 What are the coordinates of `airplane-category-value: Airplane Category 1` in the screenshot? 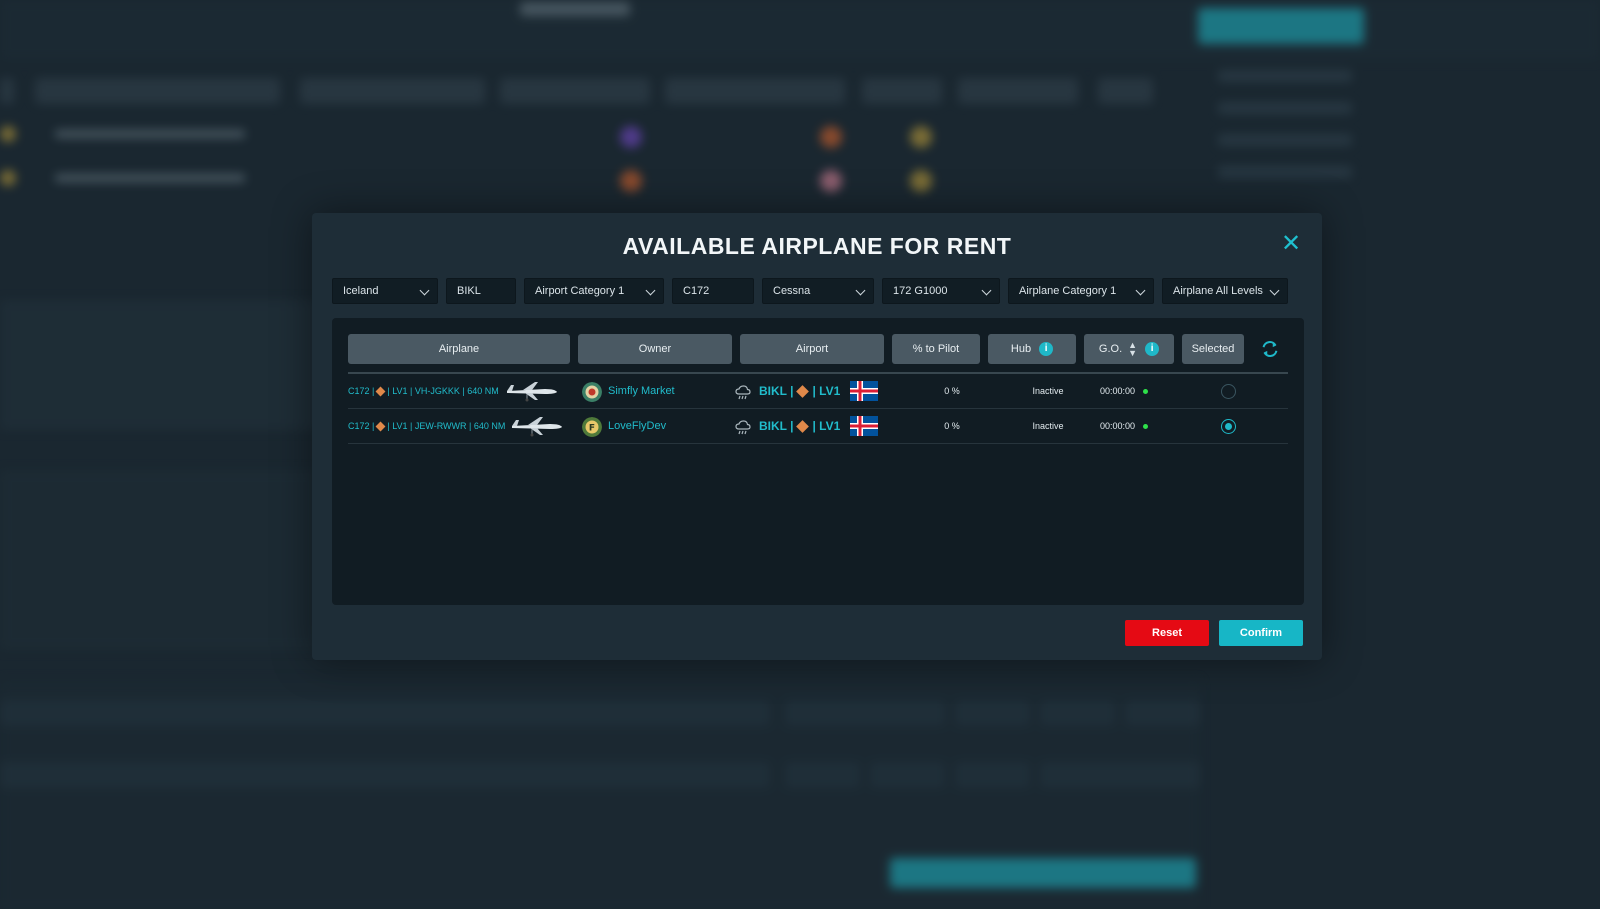 It's located at (1068, 291).